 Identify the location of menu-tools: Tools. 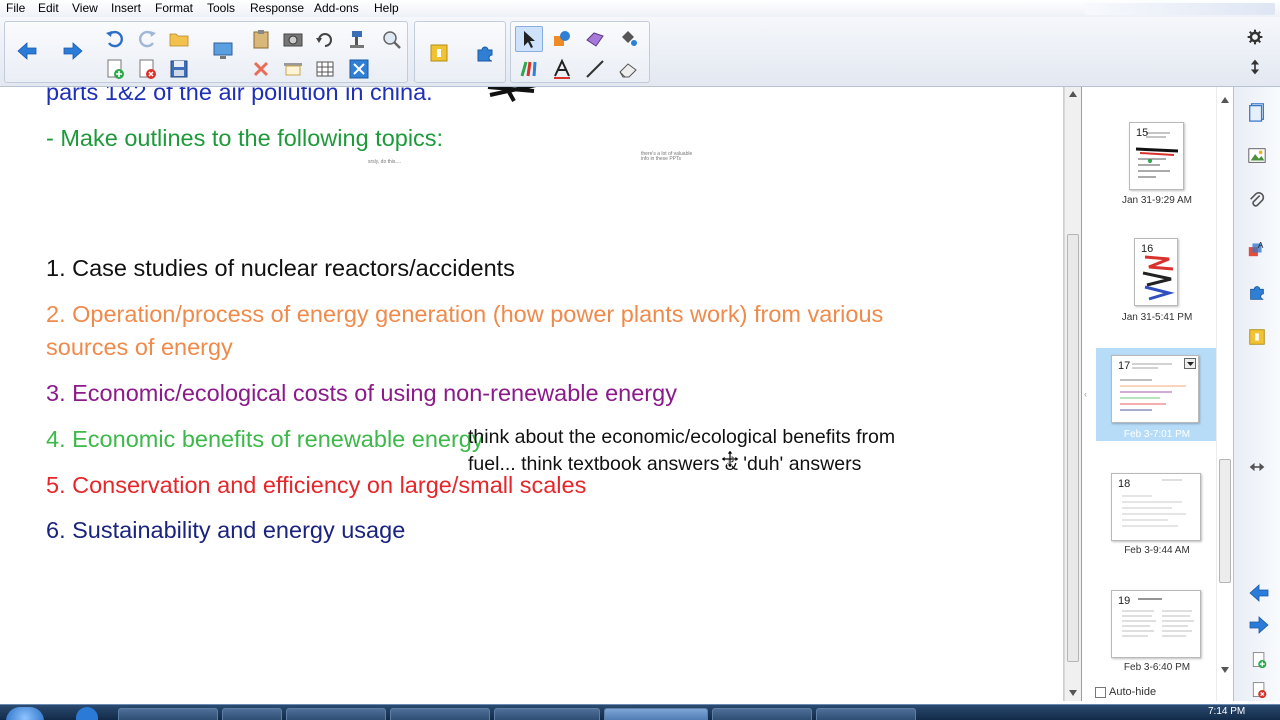
(221, 8).